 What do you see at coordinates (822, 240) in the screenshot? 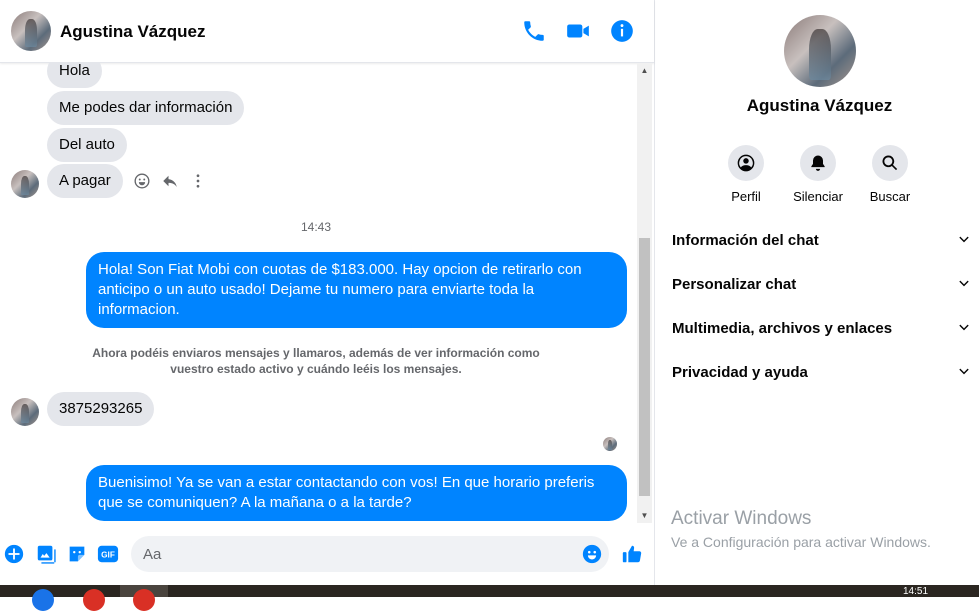
I see `section-chat-info: Información del chat` at bounding box center [822, 240].